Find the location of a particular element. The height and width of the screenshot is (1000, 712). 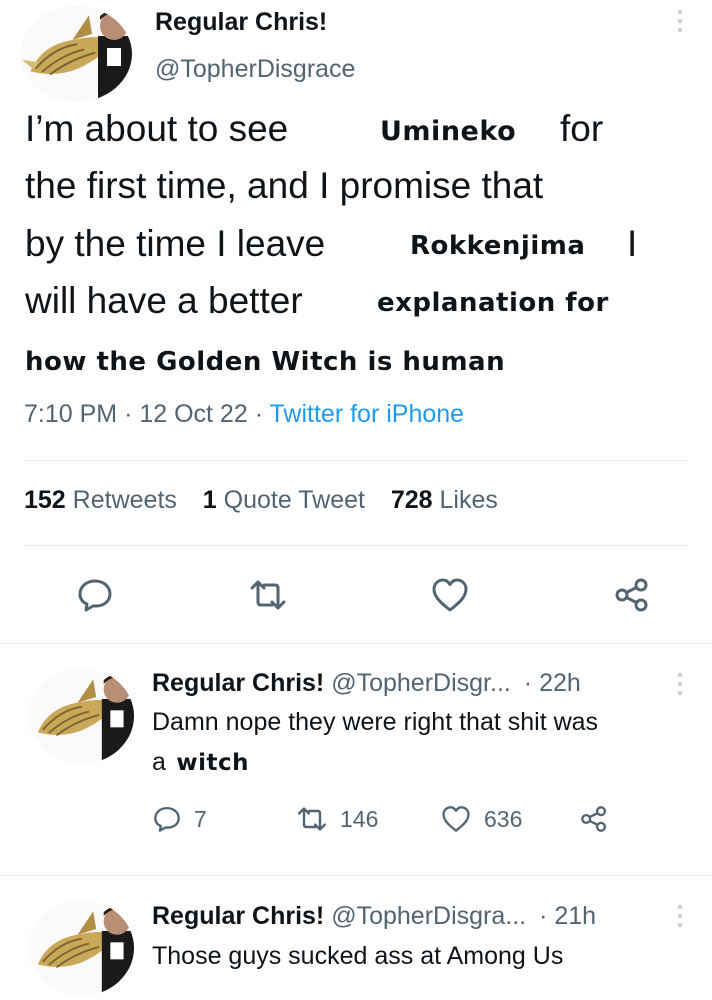

reply-count: 7 is located at coordinates (200, 818).